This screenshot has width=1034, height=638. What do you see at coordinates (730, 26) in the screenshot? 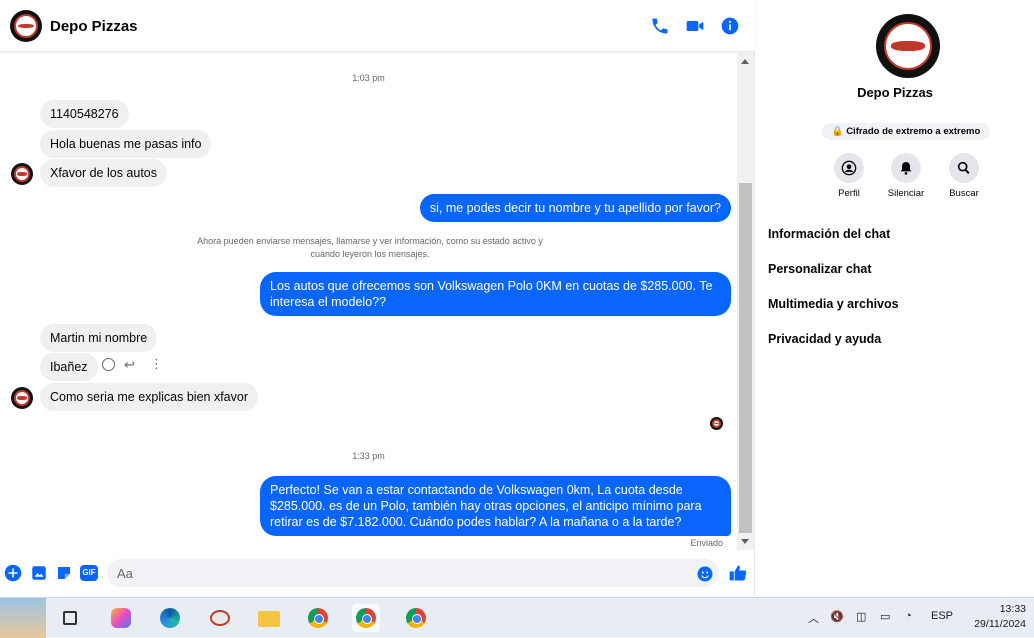
I see `info-icon` at bounding box center [730, 26].